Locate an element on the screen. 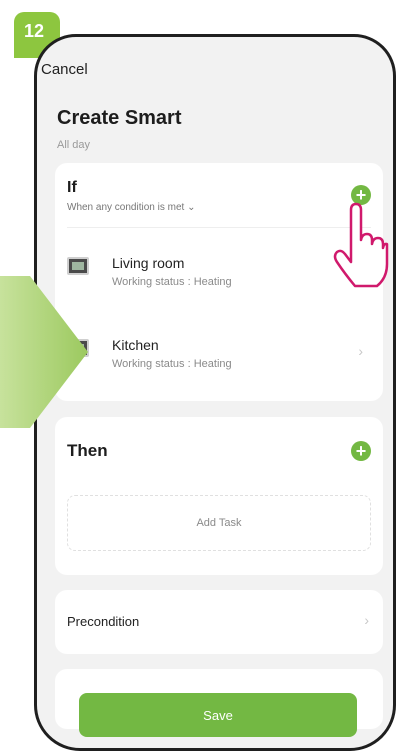 The height and width of the screenshot is (755, 403). add-task-button: Add Task is located at coordinates (219, 523).